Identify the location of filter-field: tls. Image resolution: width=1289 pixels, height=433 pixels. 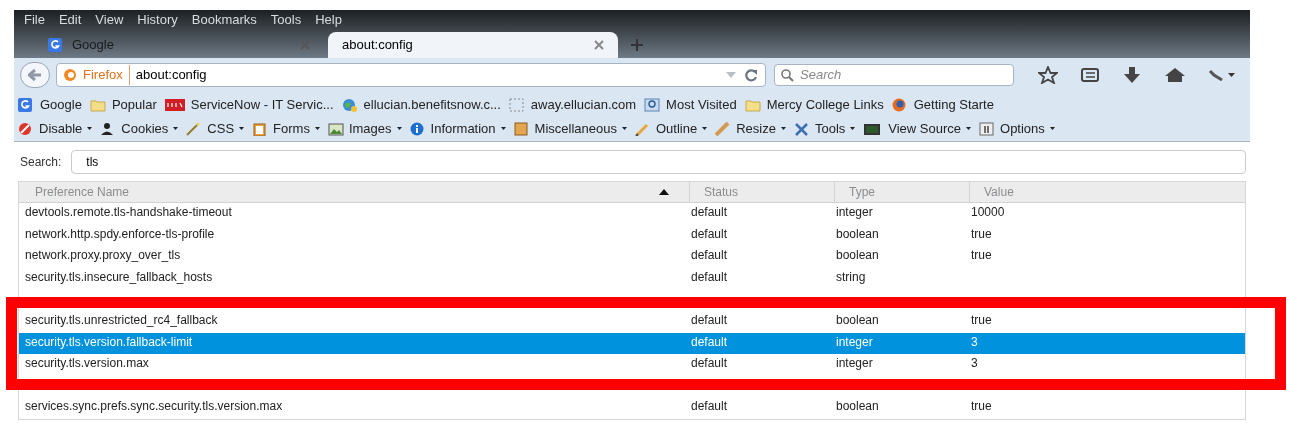
(658, 162).